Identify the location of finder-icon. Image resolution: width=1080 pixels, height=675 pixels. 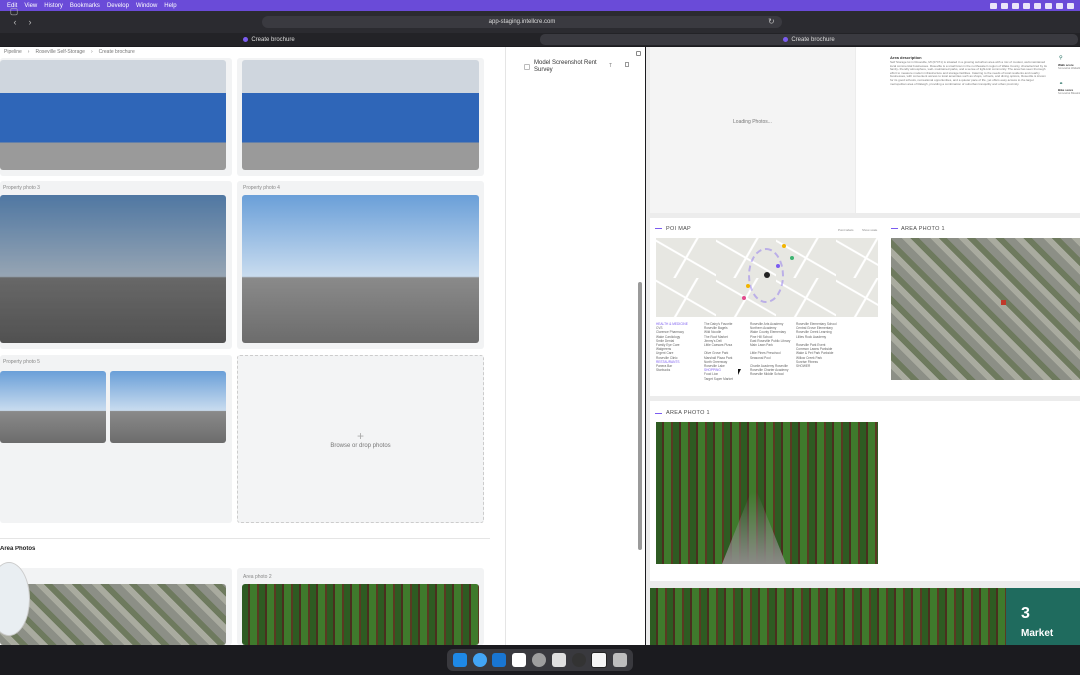
(459, 660).